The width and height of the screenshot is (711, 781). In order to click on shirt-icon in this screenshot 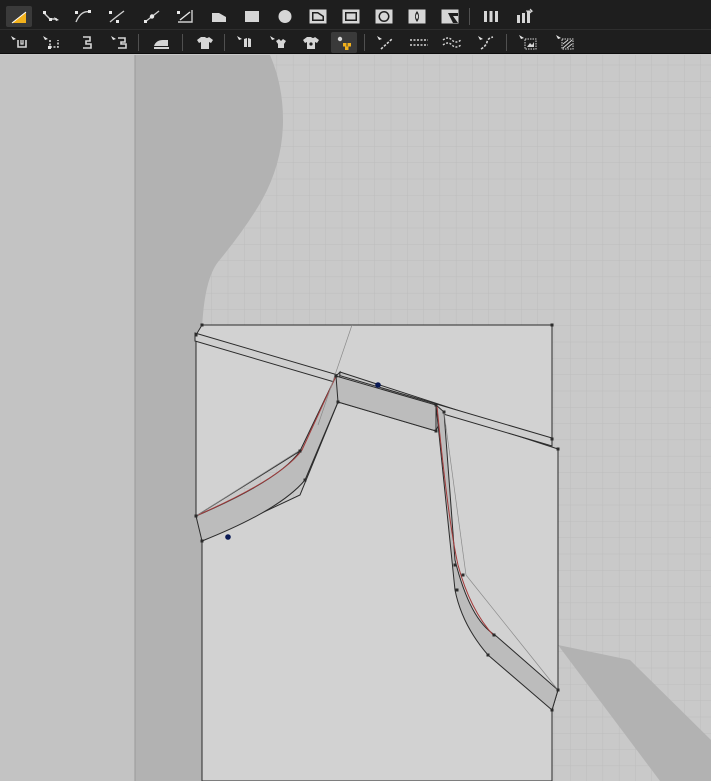, I will do `click(205, 43)`.